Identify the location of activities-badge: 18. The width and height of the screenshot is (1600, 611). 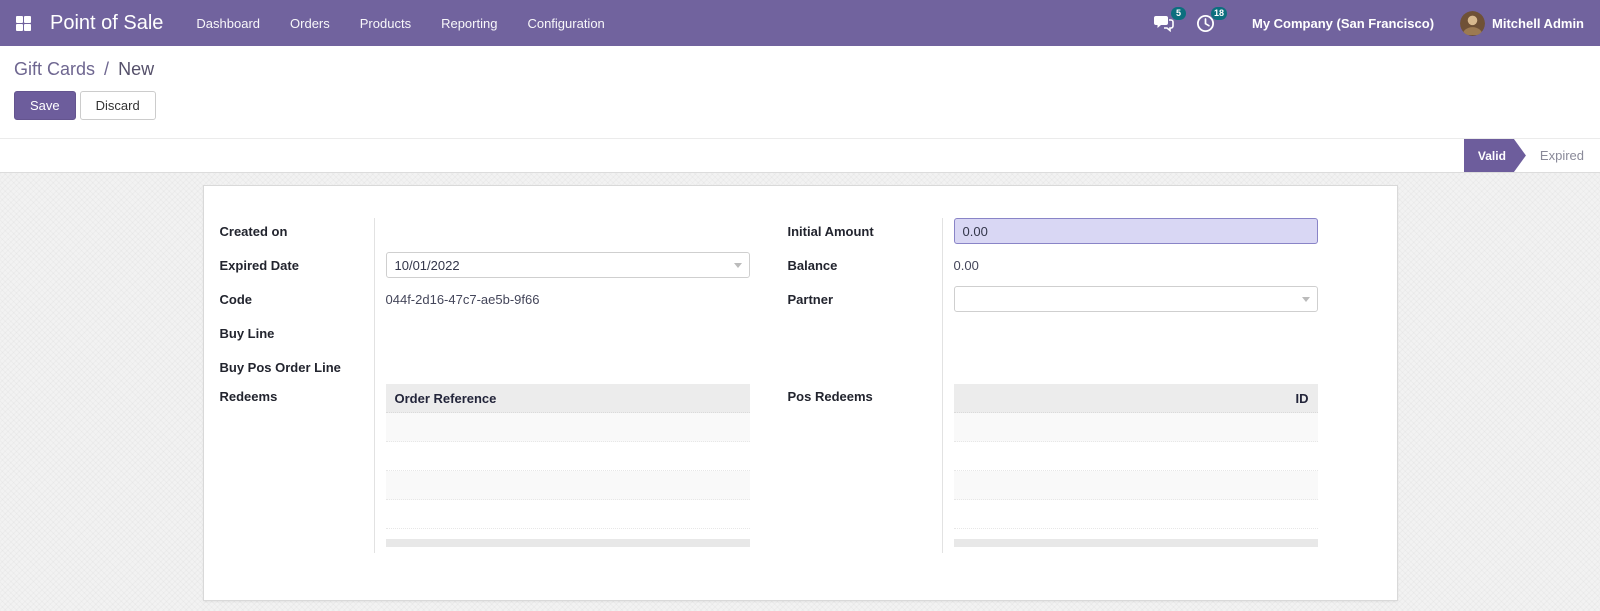
(1218, 13).